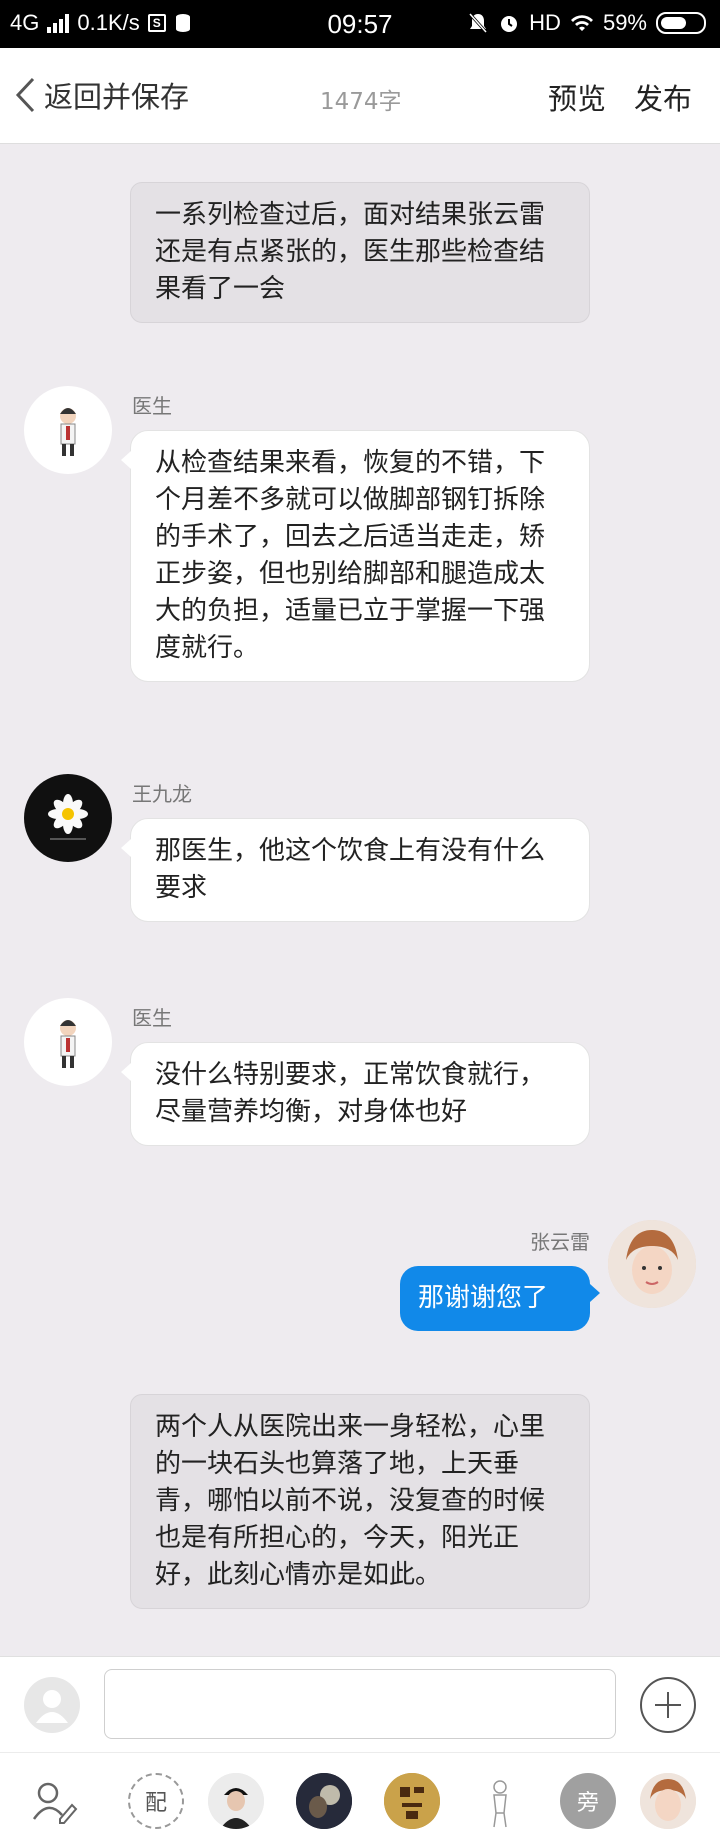  I want to click on user-avatar, so click(652, 1264).